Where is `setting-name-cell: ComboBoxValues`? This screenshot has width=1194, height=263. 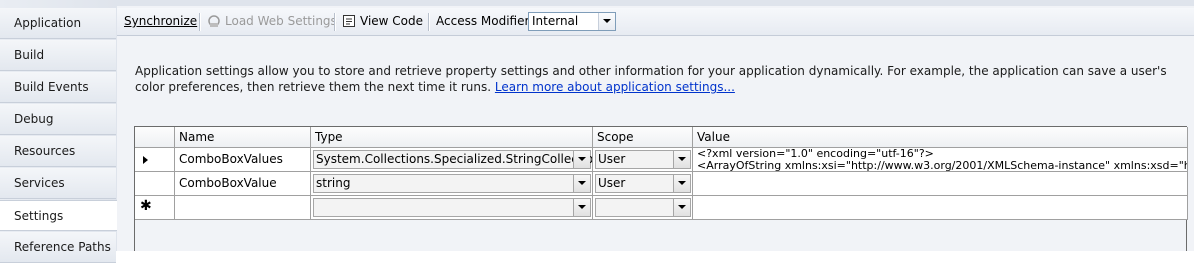 setting-name-cell: ComboBoxValues is located at coordinates (243, 160).